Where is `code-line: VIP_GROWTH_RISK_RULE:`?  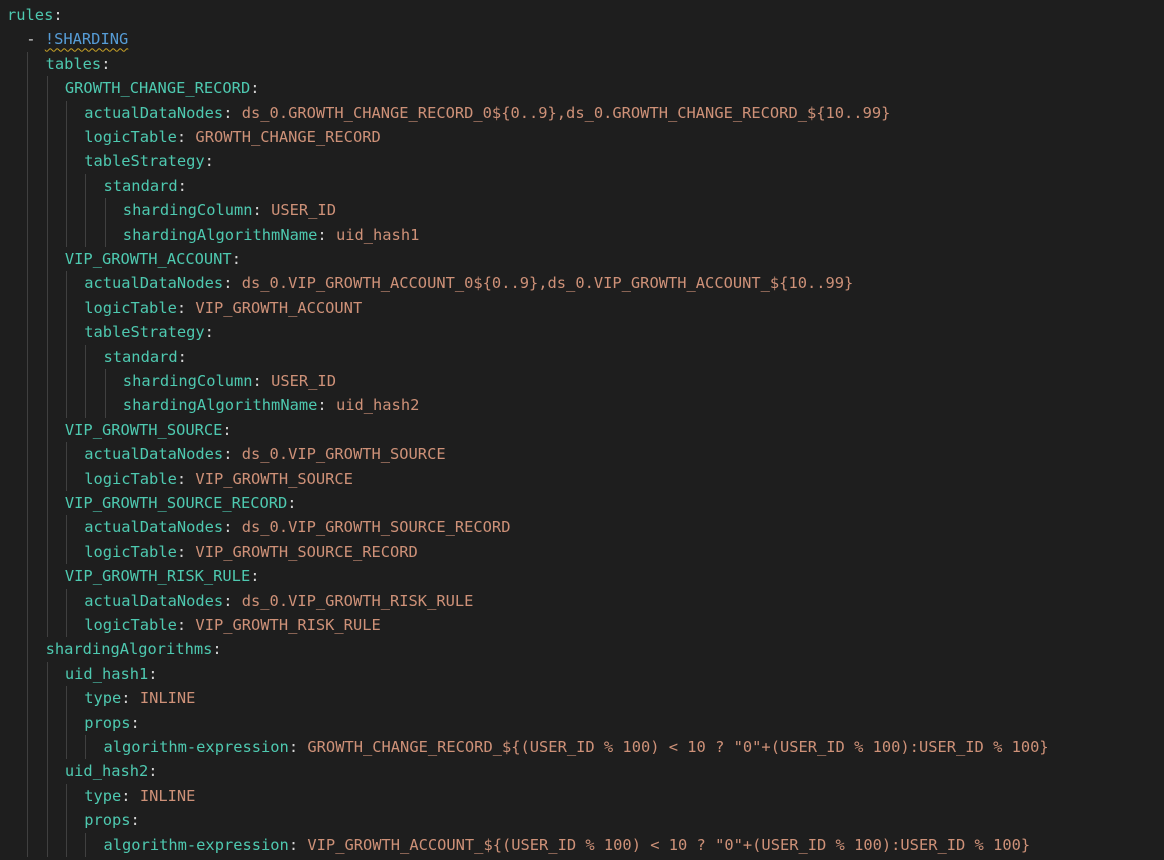 code-line: VIP_GROWTH_RISK_RULE: is located at coordinates (582, 576).